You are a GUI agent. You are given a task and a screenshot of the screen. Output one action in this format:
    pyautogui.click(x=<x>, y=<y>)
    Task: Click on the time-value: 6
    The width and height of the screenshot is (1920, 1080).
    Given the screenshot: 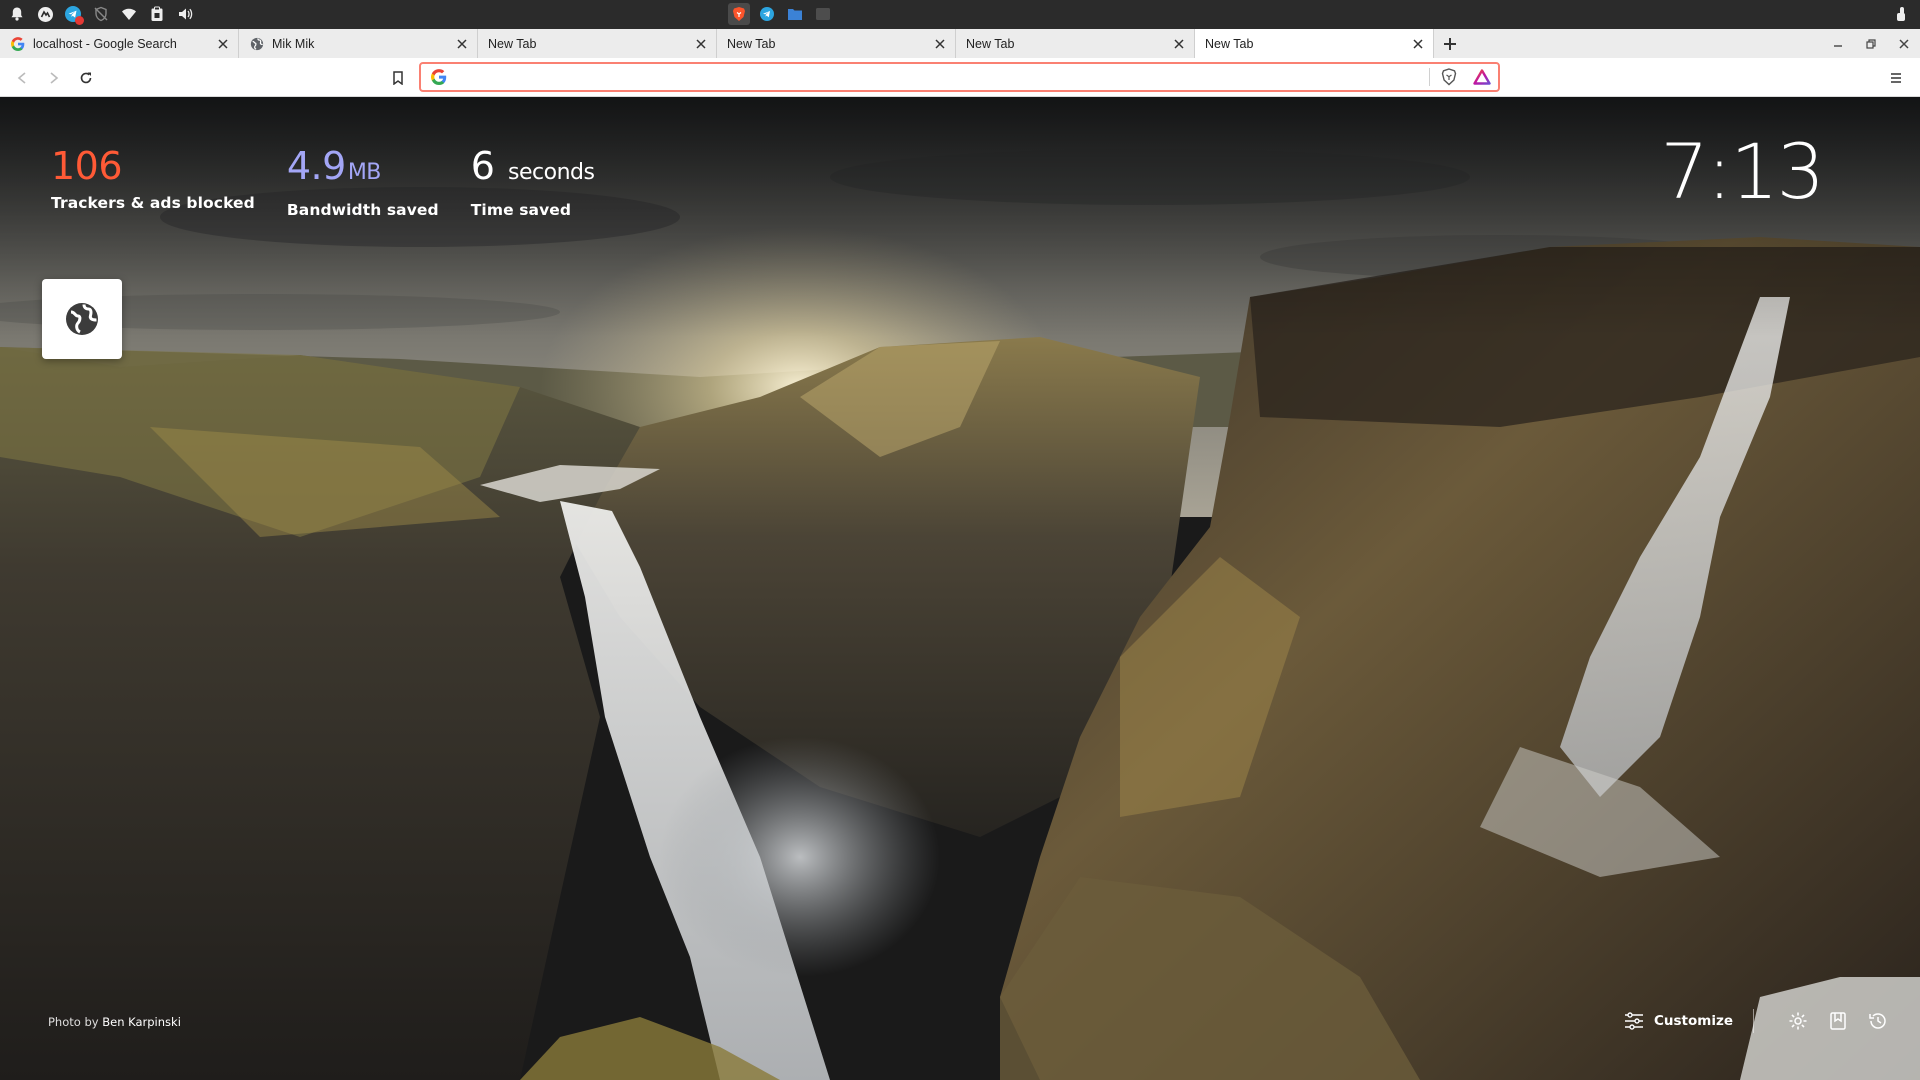 What is the action you would take?
    pyautogui.click(x=482, y=166)
    